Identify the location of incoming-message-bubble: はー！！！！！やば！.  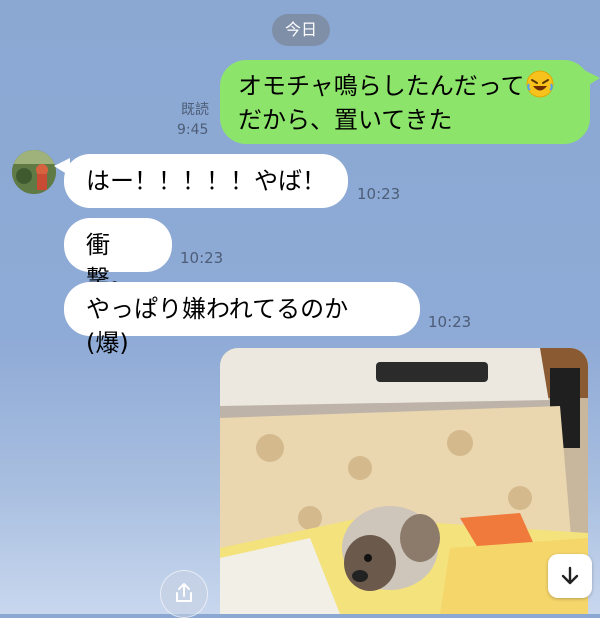
(201, 181).